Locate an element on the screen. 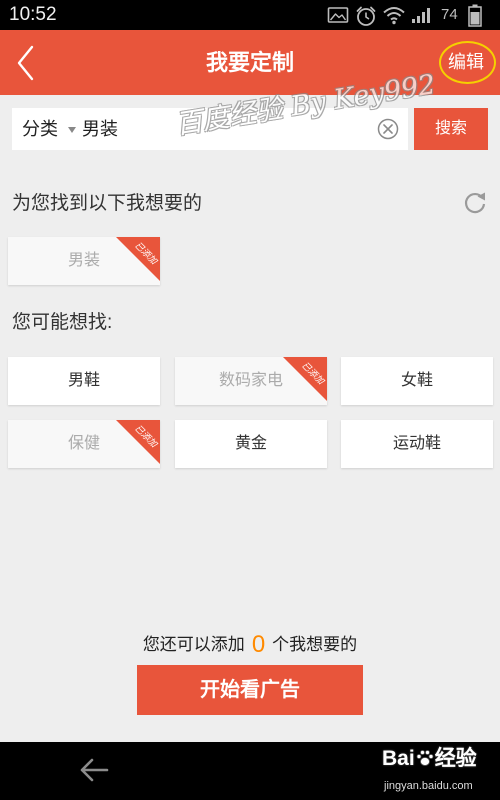 The width and height of the screenshot is (500, 800). caret-down-icon is located at coordinates (72, 130).